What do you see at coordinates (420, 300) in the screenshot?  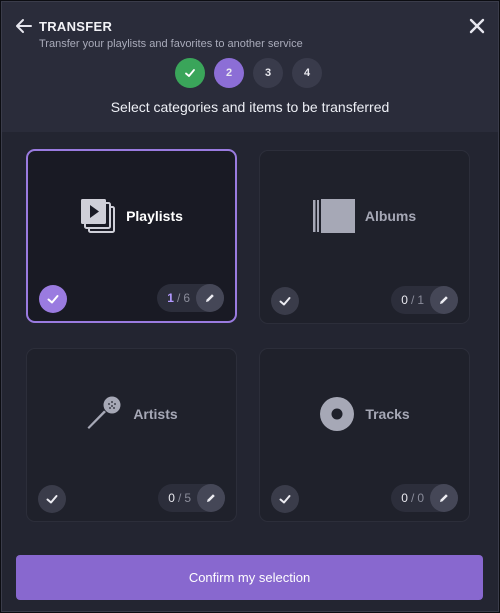 I see `total-count: 1` at bounding box center [420, 300].